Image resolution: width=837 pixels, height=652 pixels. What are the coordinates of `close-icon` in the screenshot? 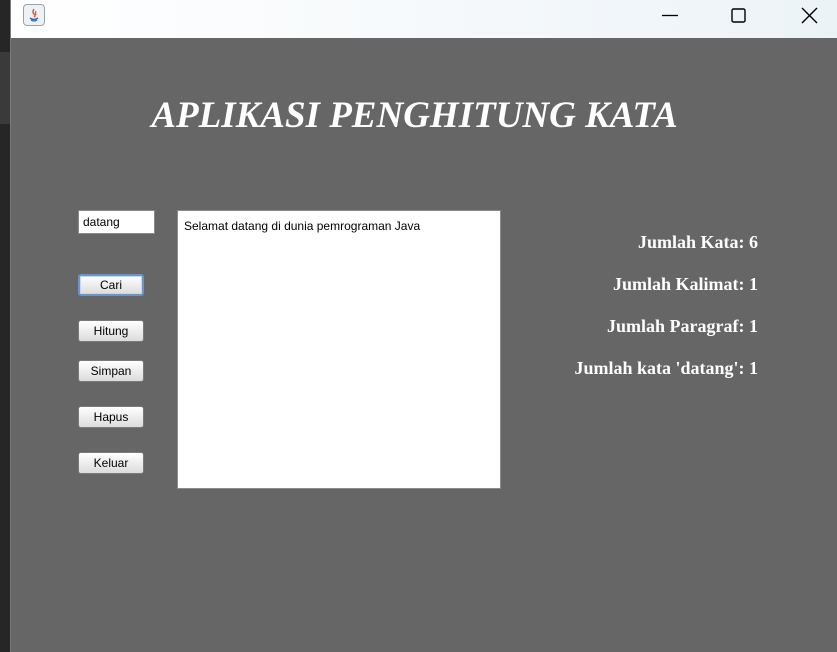 It's located at (809, 15).